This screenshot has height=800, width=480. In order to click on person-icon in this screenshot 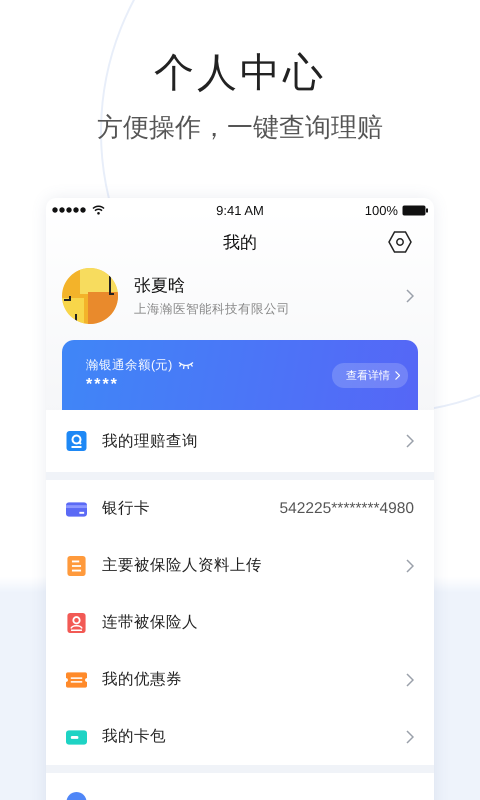, I will do `click(76, 622)`.